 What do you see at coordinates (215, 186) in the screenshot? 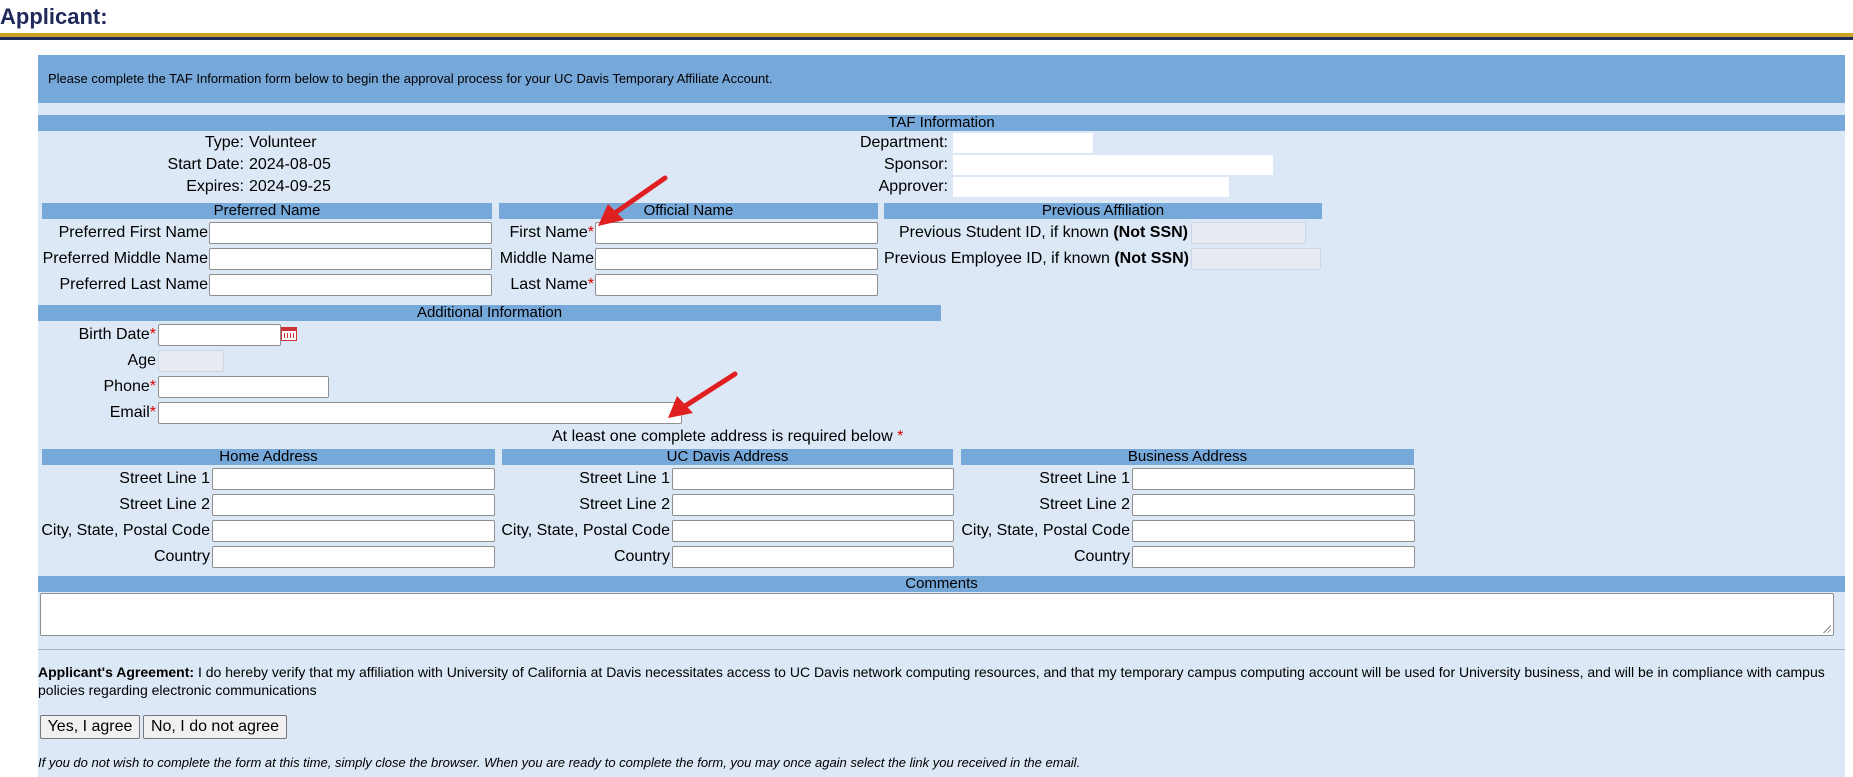
I see `expires-label: Expires:` at bounding box center [215, 186].